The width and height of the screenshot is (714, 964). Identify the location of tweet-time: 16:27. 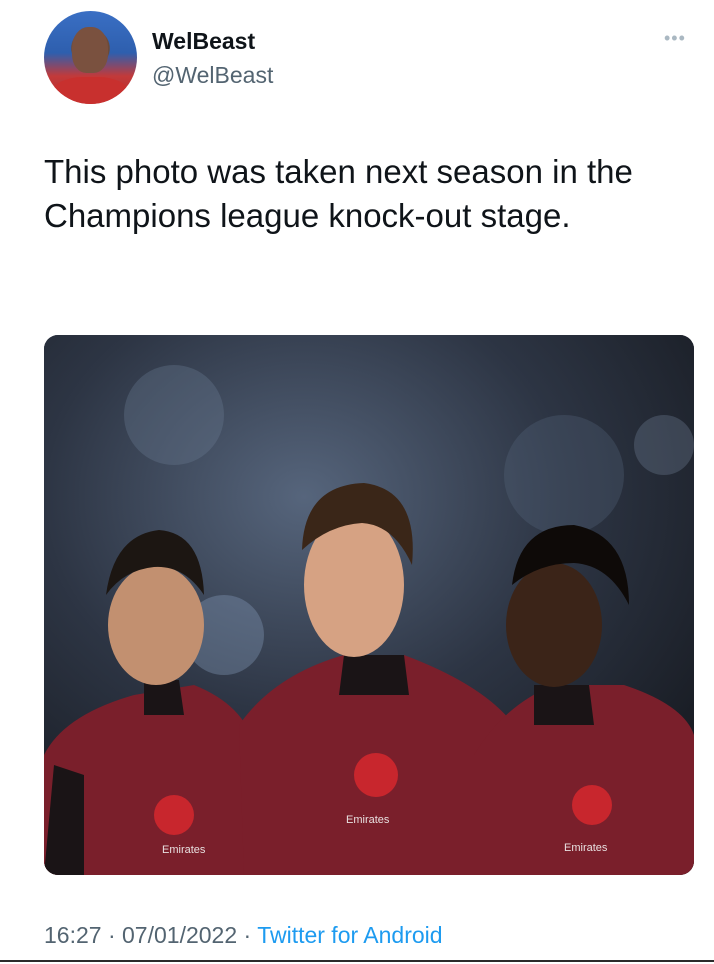
(73, 935).